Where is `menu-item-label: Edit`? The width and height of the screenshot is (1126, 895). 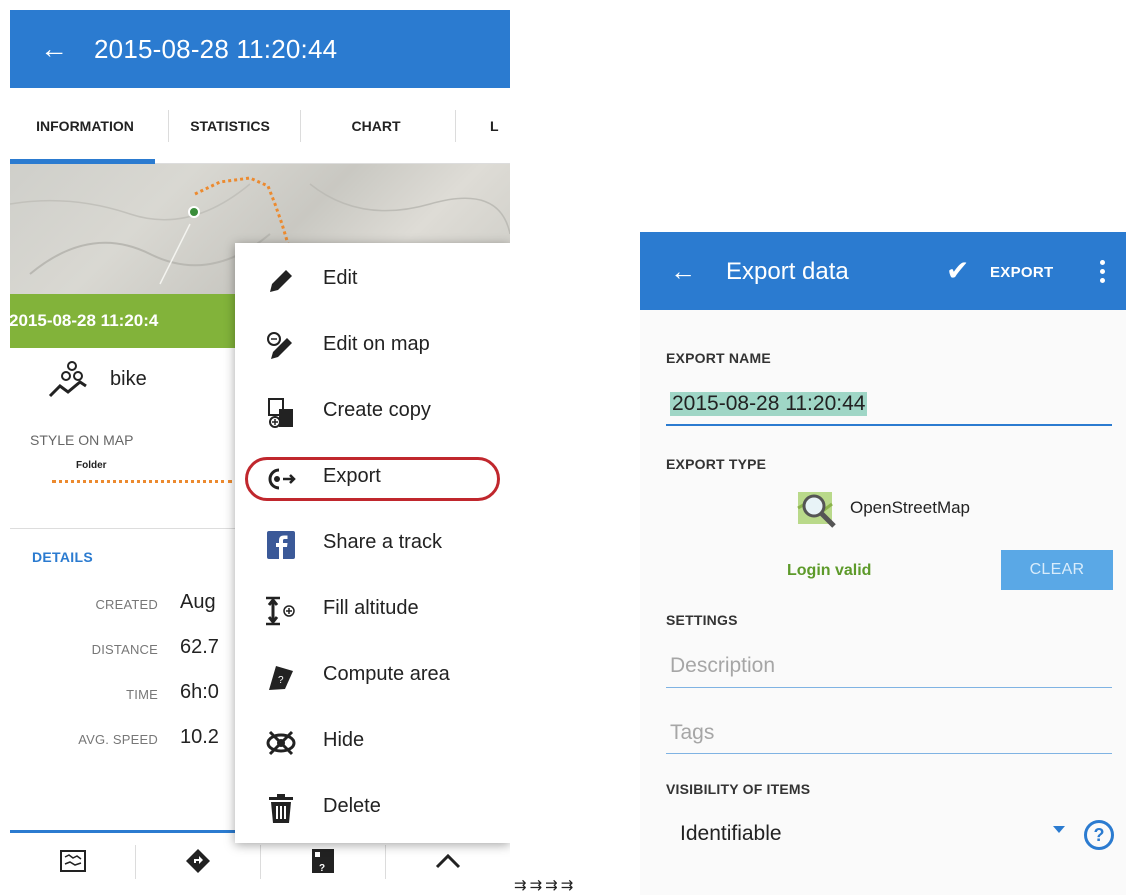
menu-item-label: Edit is located at coordinates (340, 278).